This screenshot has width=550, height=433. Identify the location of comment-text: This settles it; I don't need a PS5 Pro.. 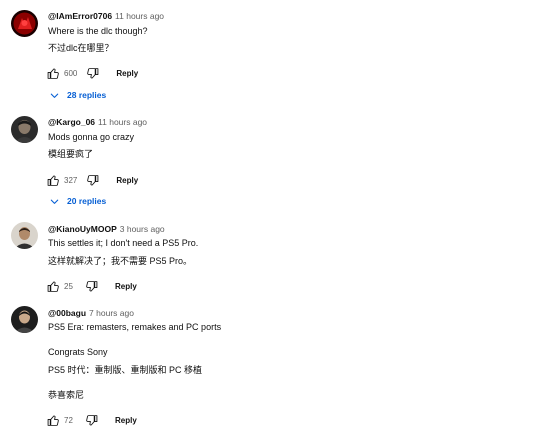
(123, 243).